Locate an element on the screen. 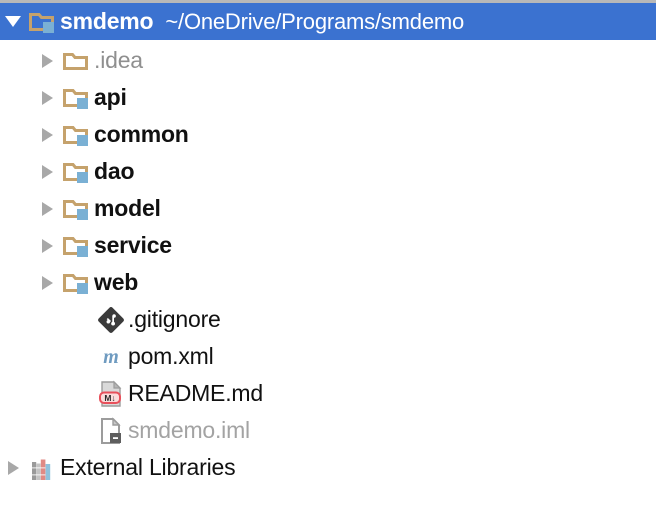 This screenshot has width=656, height=528. tree-item-label: pom.xml is located at coordinates (171, 356).